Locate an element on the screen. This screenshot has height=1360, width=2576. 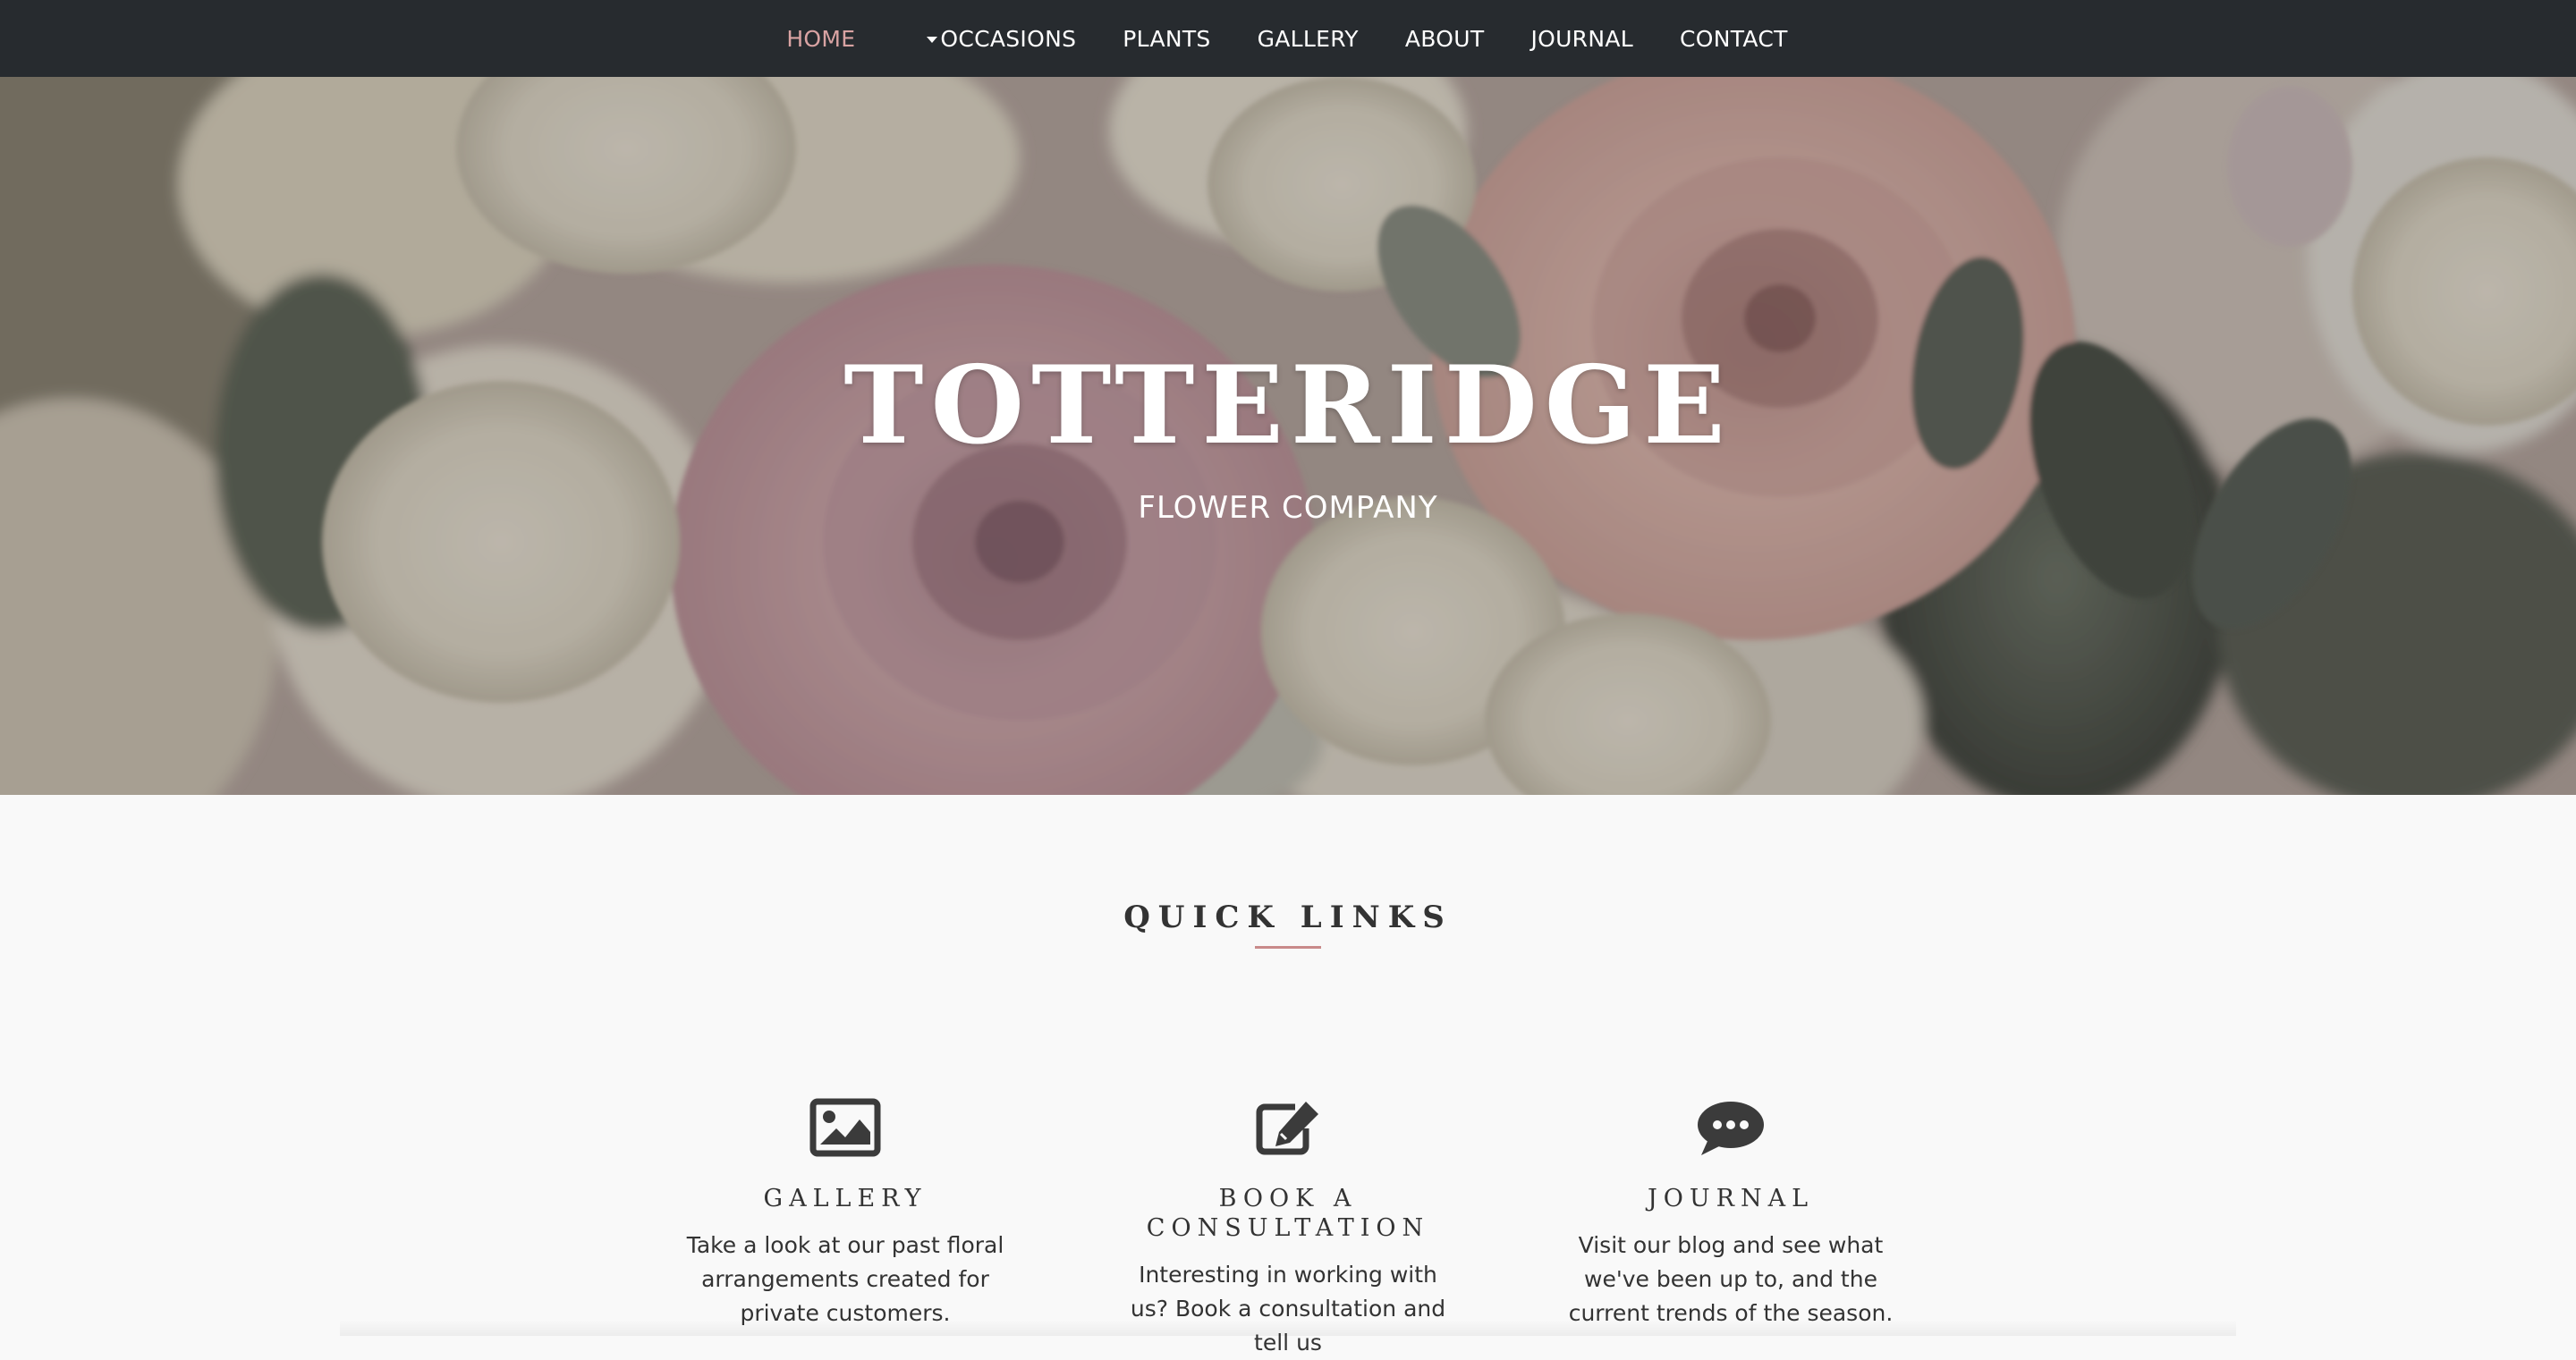
title-underline is located at coordinates (1288, 947).